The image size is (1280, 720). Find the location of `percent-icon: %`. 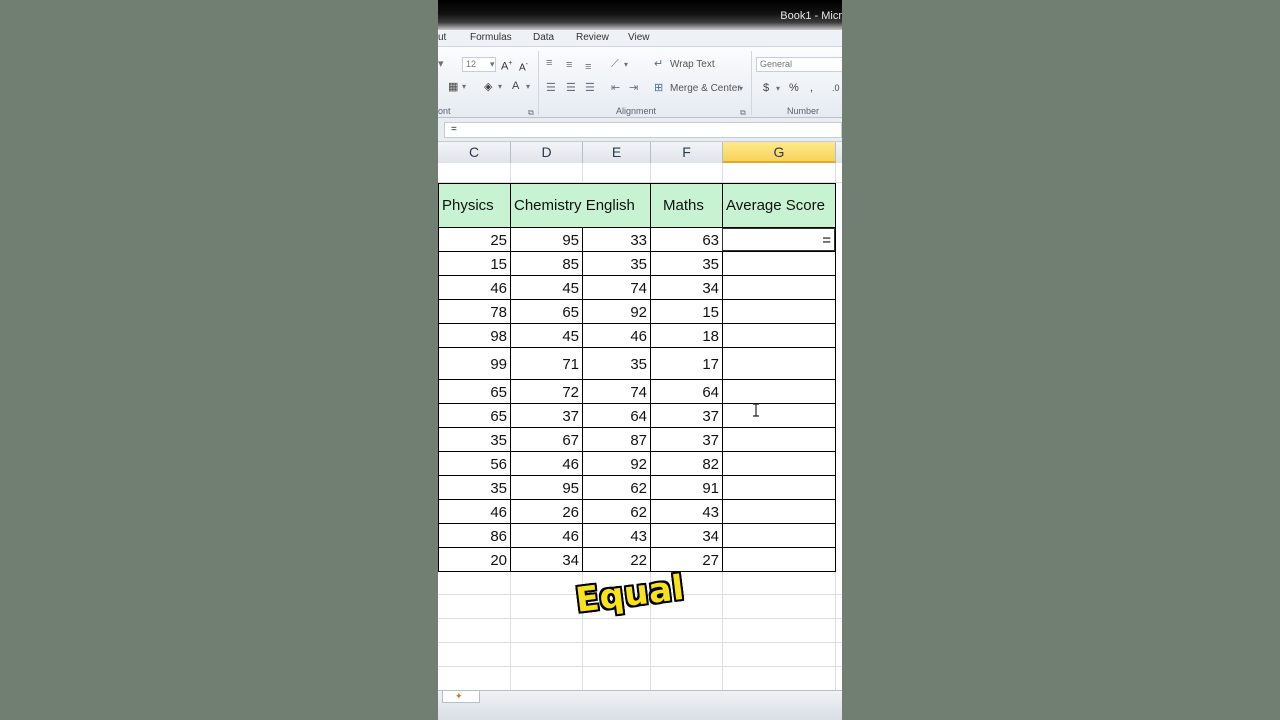

percent-icon: % is located at coordinates (794, 88).